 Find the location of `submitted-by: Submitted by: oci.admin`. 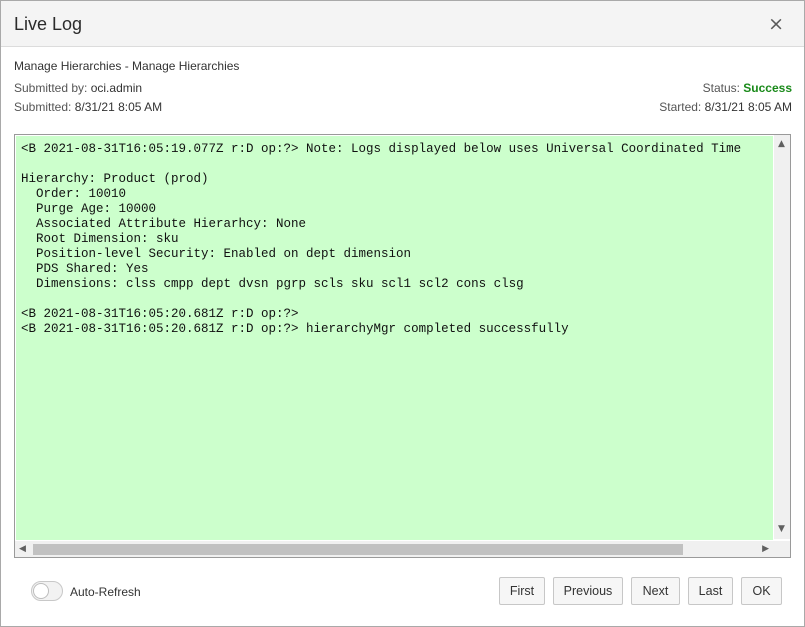

submitted-by: Submitted by: oci.admin is located at coordinates (78, 88).